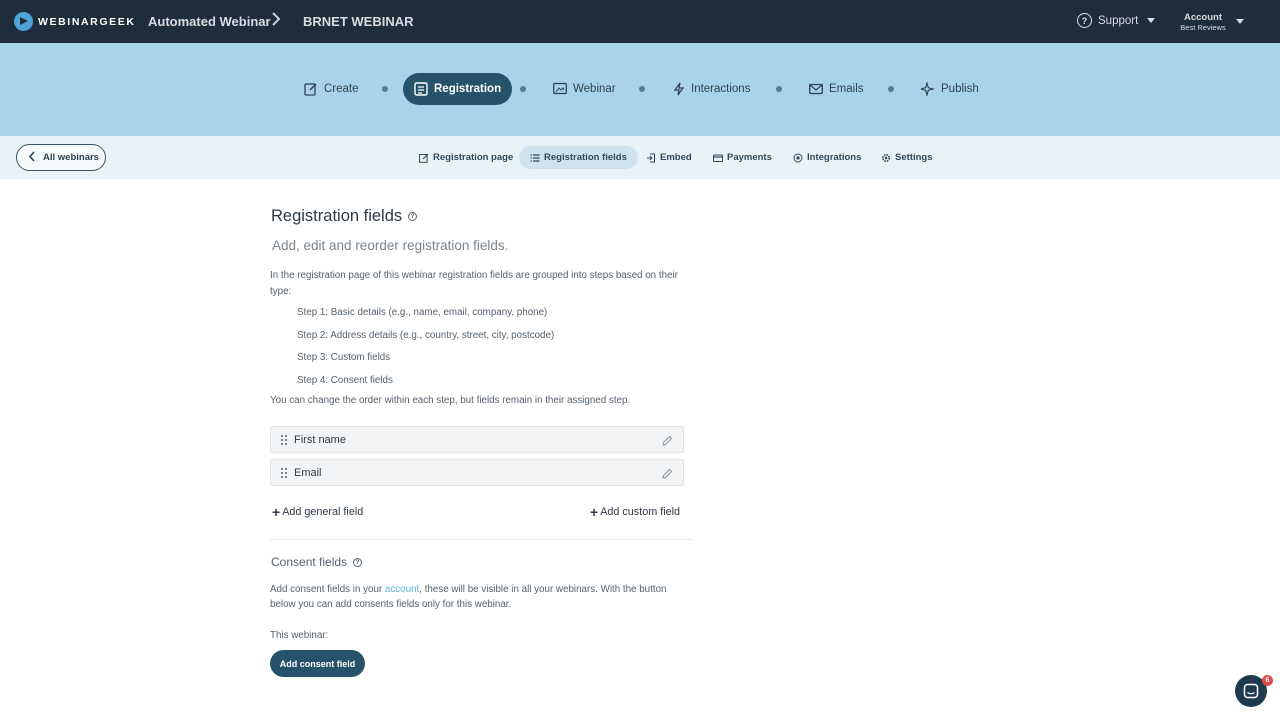 This screenshot has height=720, width=1280. Describe the element at coordinates (310, 89) in the screenshot. I see `pencil-square-icon` at that location.